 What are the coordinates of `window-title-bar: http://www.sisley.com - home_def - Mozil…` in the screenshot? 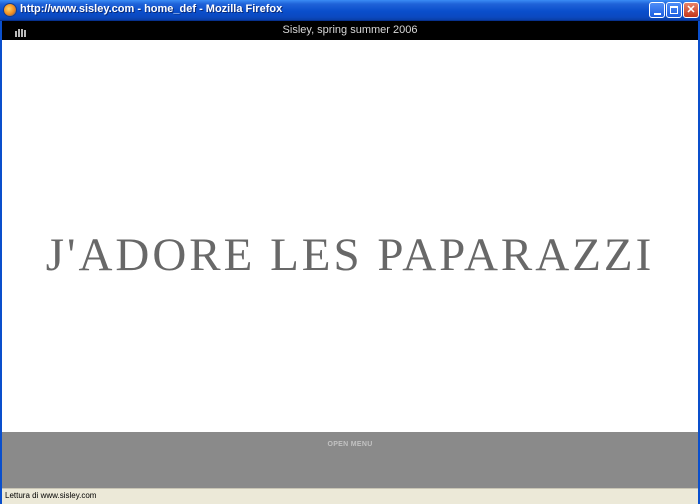 It's located at (350, 10).